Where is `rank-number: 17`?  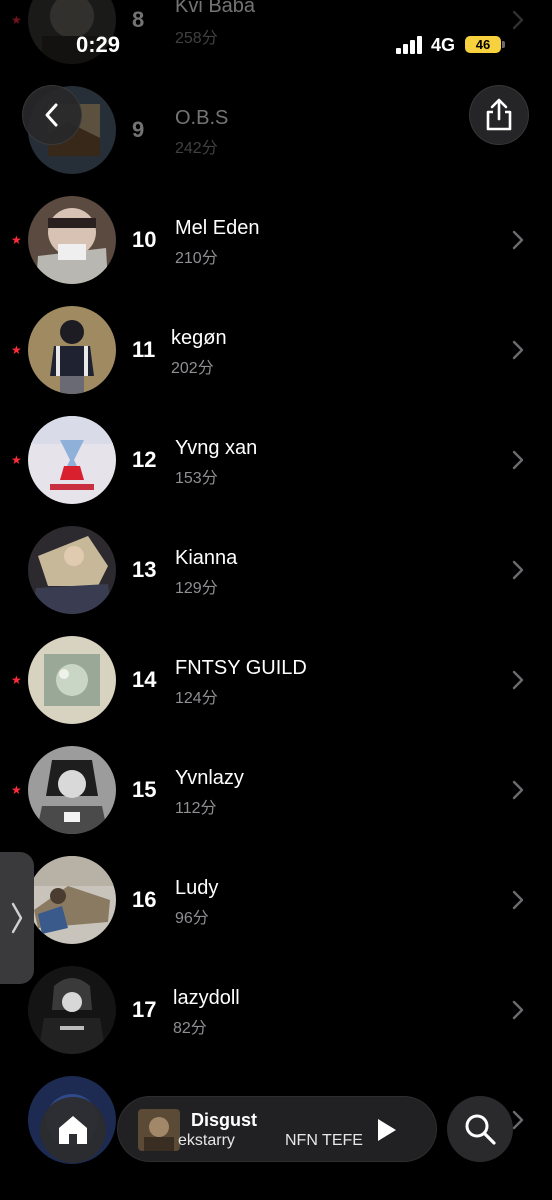 rank-number: 17 is located at coordinates (144, 1009).